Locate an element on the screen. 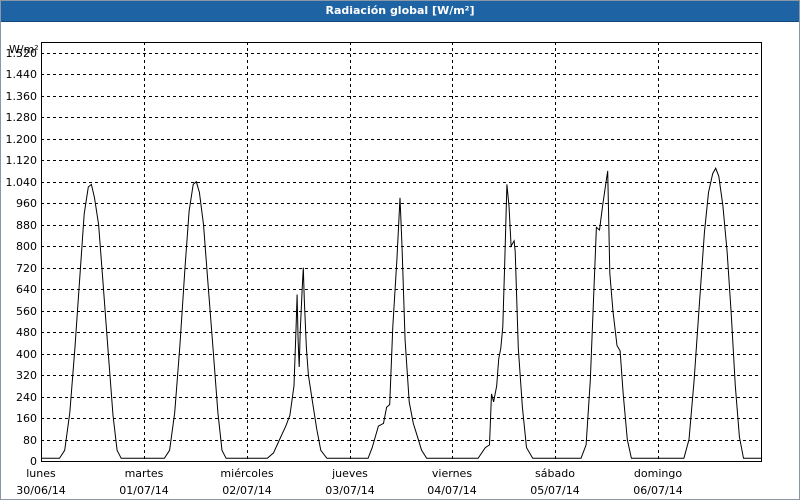 The width and height of the screenshot is (800, 500). y-tick-label: 1.360 is located at coordinates (22, 96).